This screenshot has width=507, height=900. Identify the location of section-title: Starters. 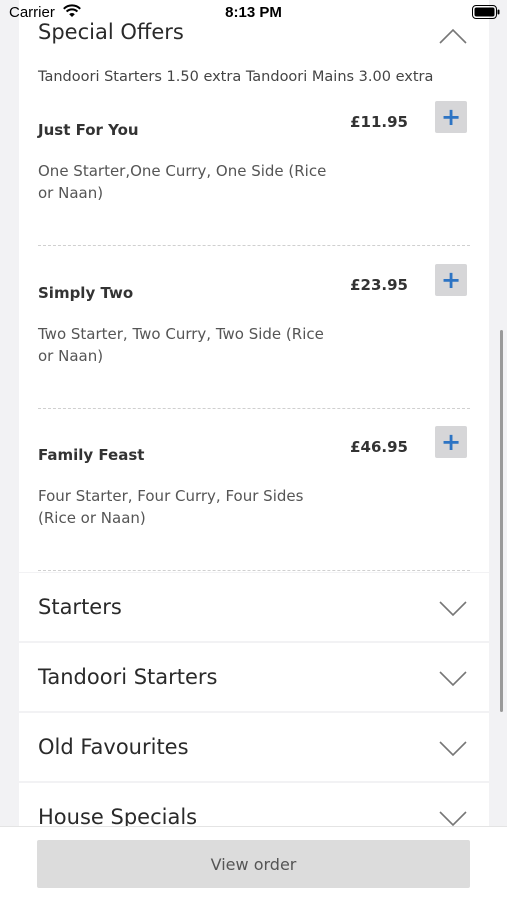
(80, 607).